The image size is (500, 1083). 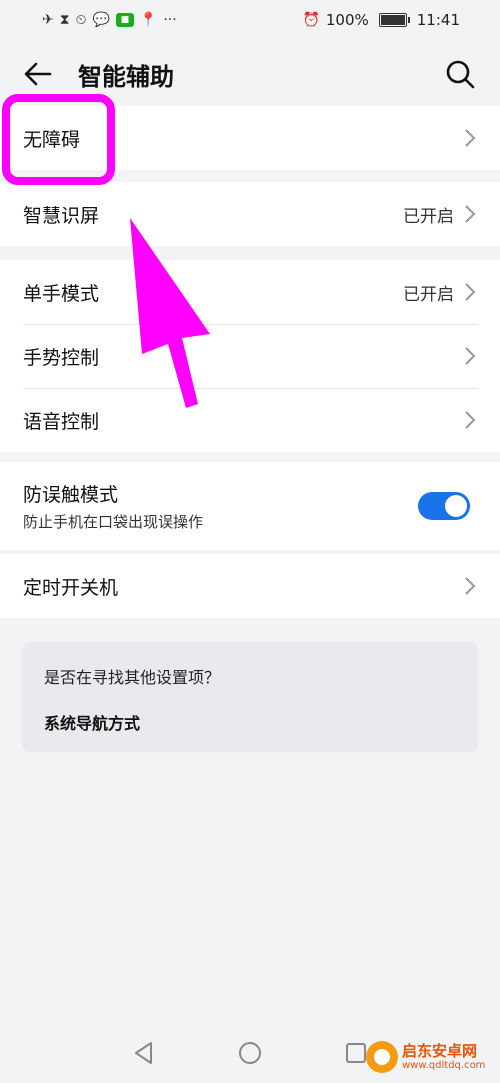 I want to click on message-icon: 💬, so click(x=101, y=20).